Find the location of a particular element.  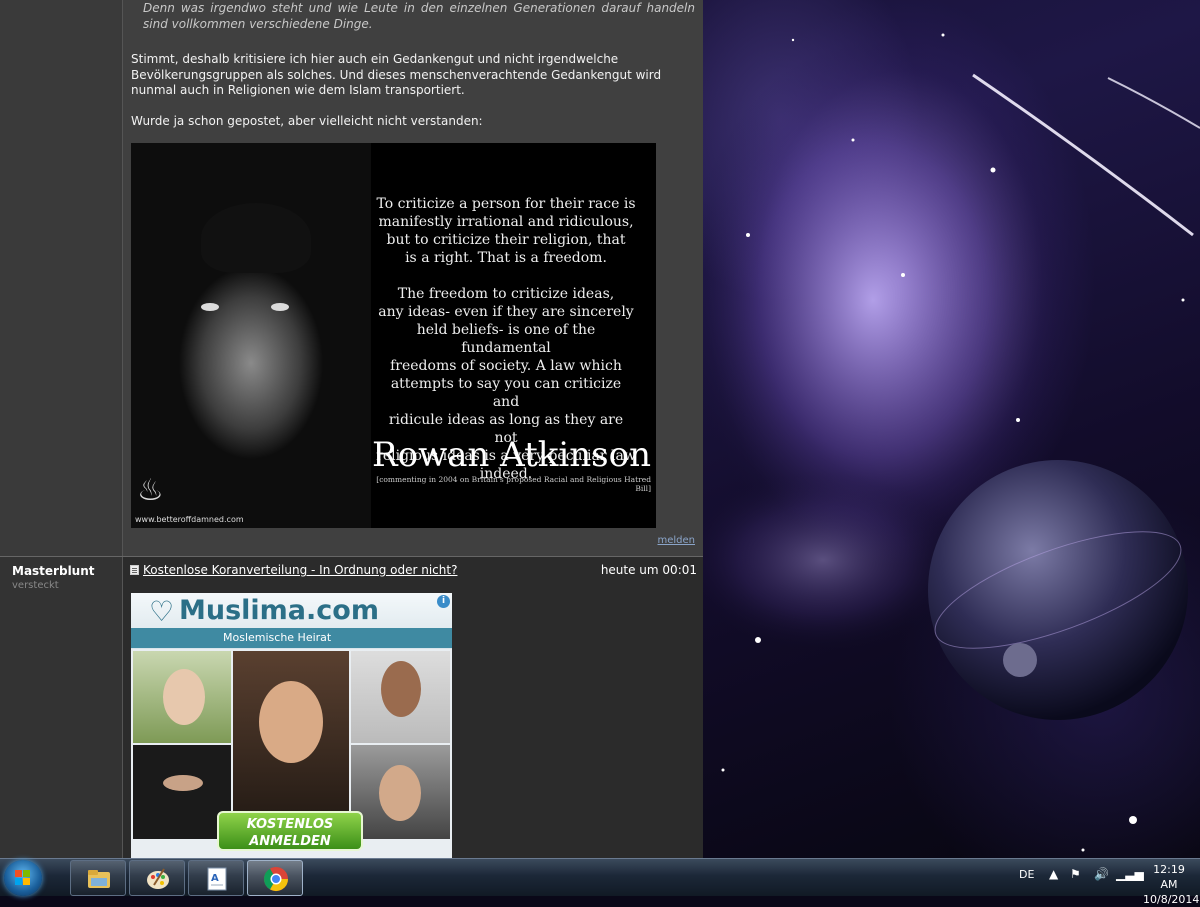

topic-icon is located at coordinates (134, 570).